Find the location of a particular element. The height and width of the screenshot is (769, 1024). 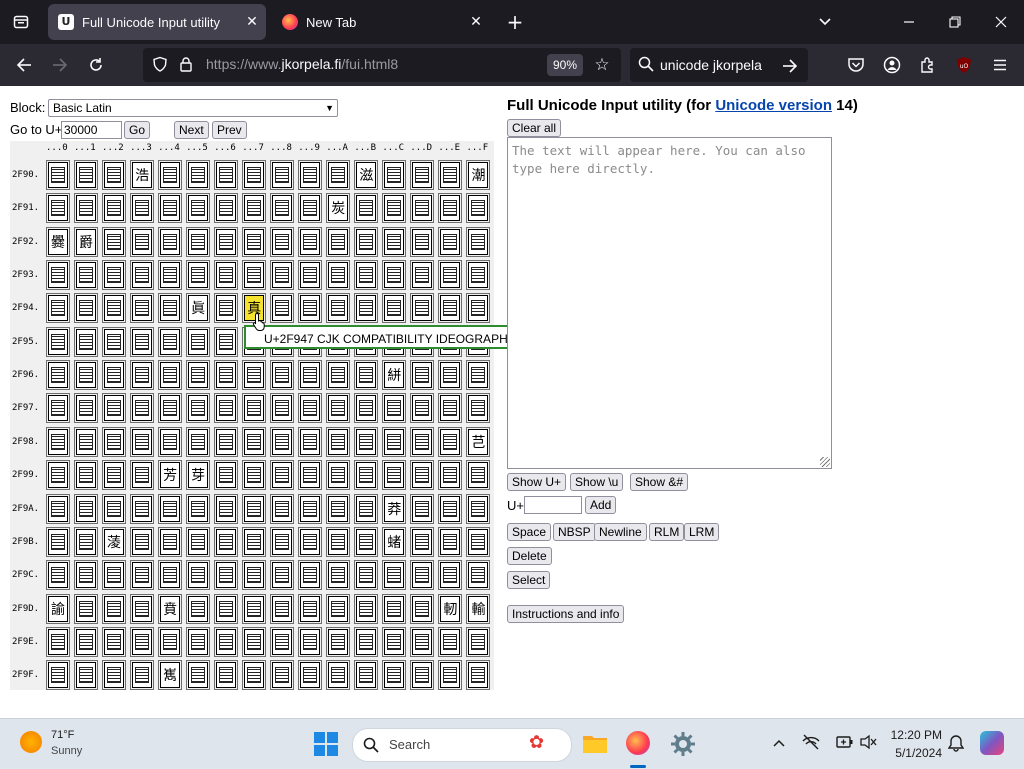

next-button: Next is located at coordinates (191, 130).